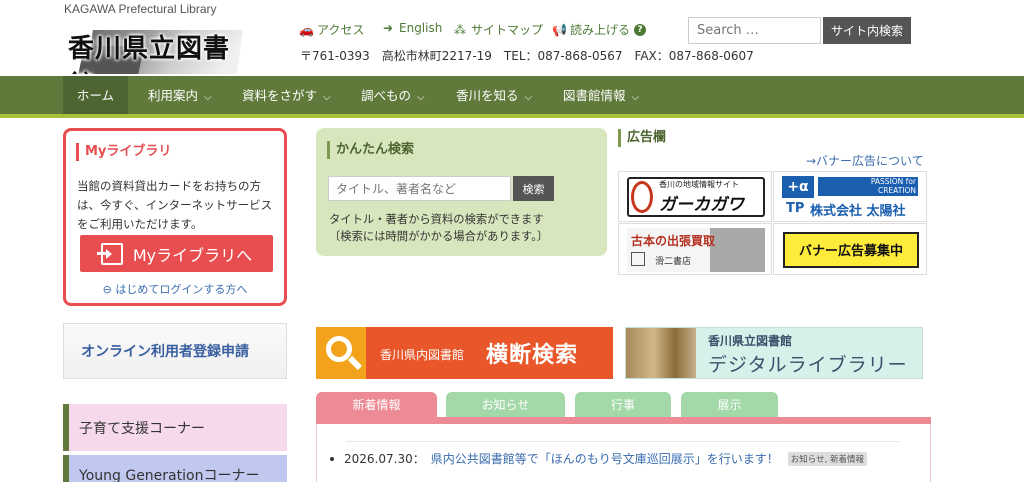 Image resolution: width=1024 pixels, height=482 pixels. I want to click on mylibrary-title: Myライブラリ, so click(123, 152).